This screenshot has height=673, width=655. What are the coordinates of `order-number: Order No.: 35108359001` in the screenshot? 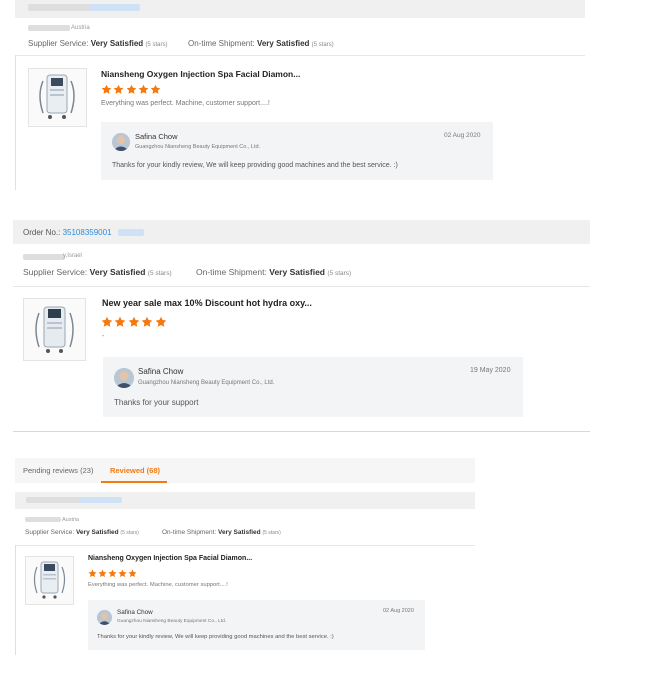 It's located at (67, 232).